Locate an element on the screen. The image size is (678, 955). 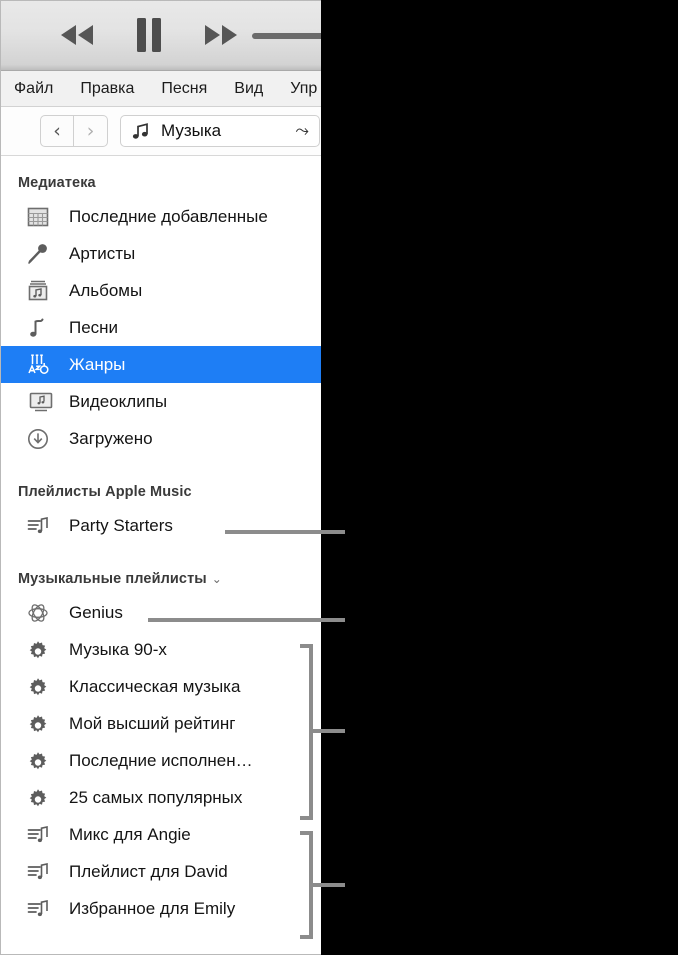
sidebar-item-label: Избранное для Emily is located at coordinates (152, 908).